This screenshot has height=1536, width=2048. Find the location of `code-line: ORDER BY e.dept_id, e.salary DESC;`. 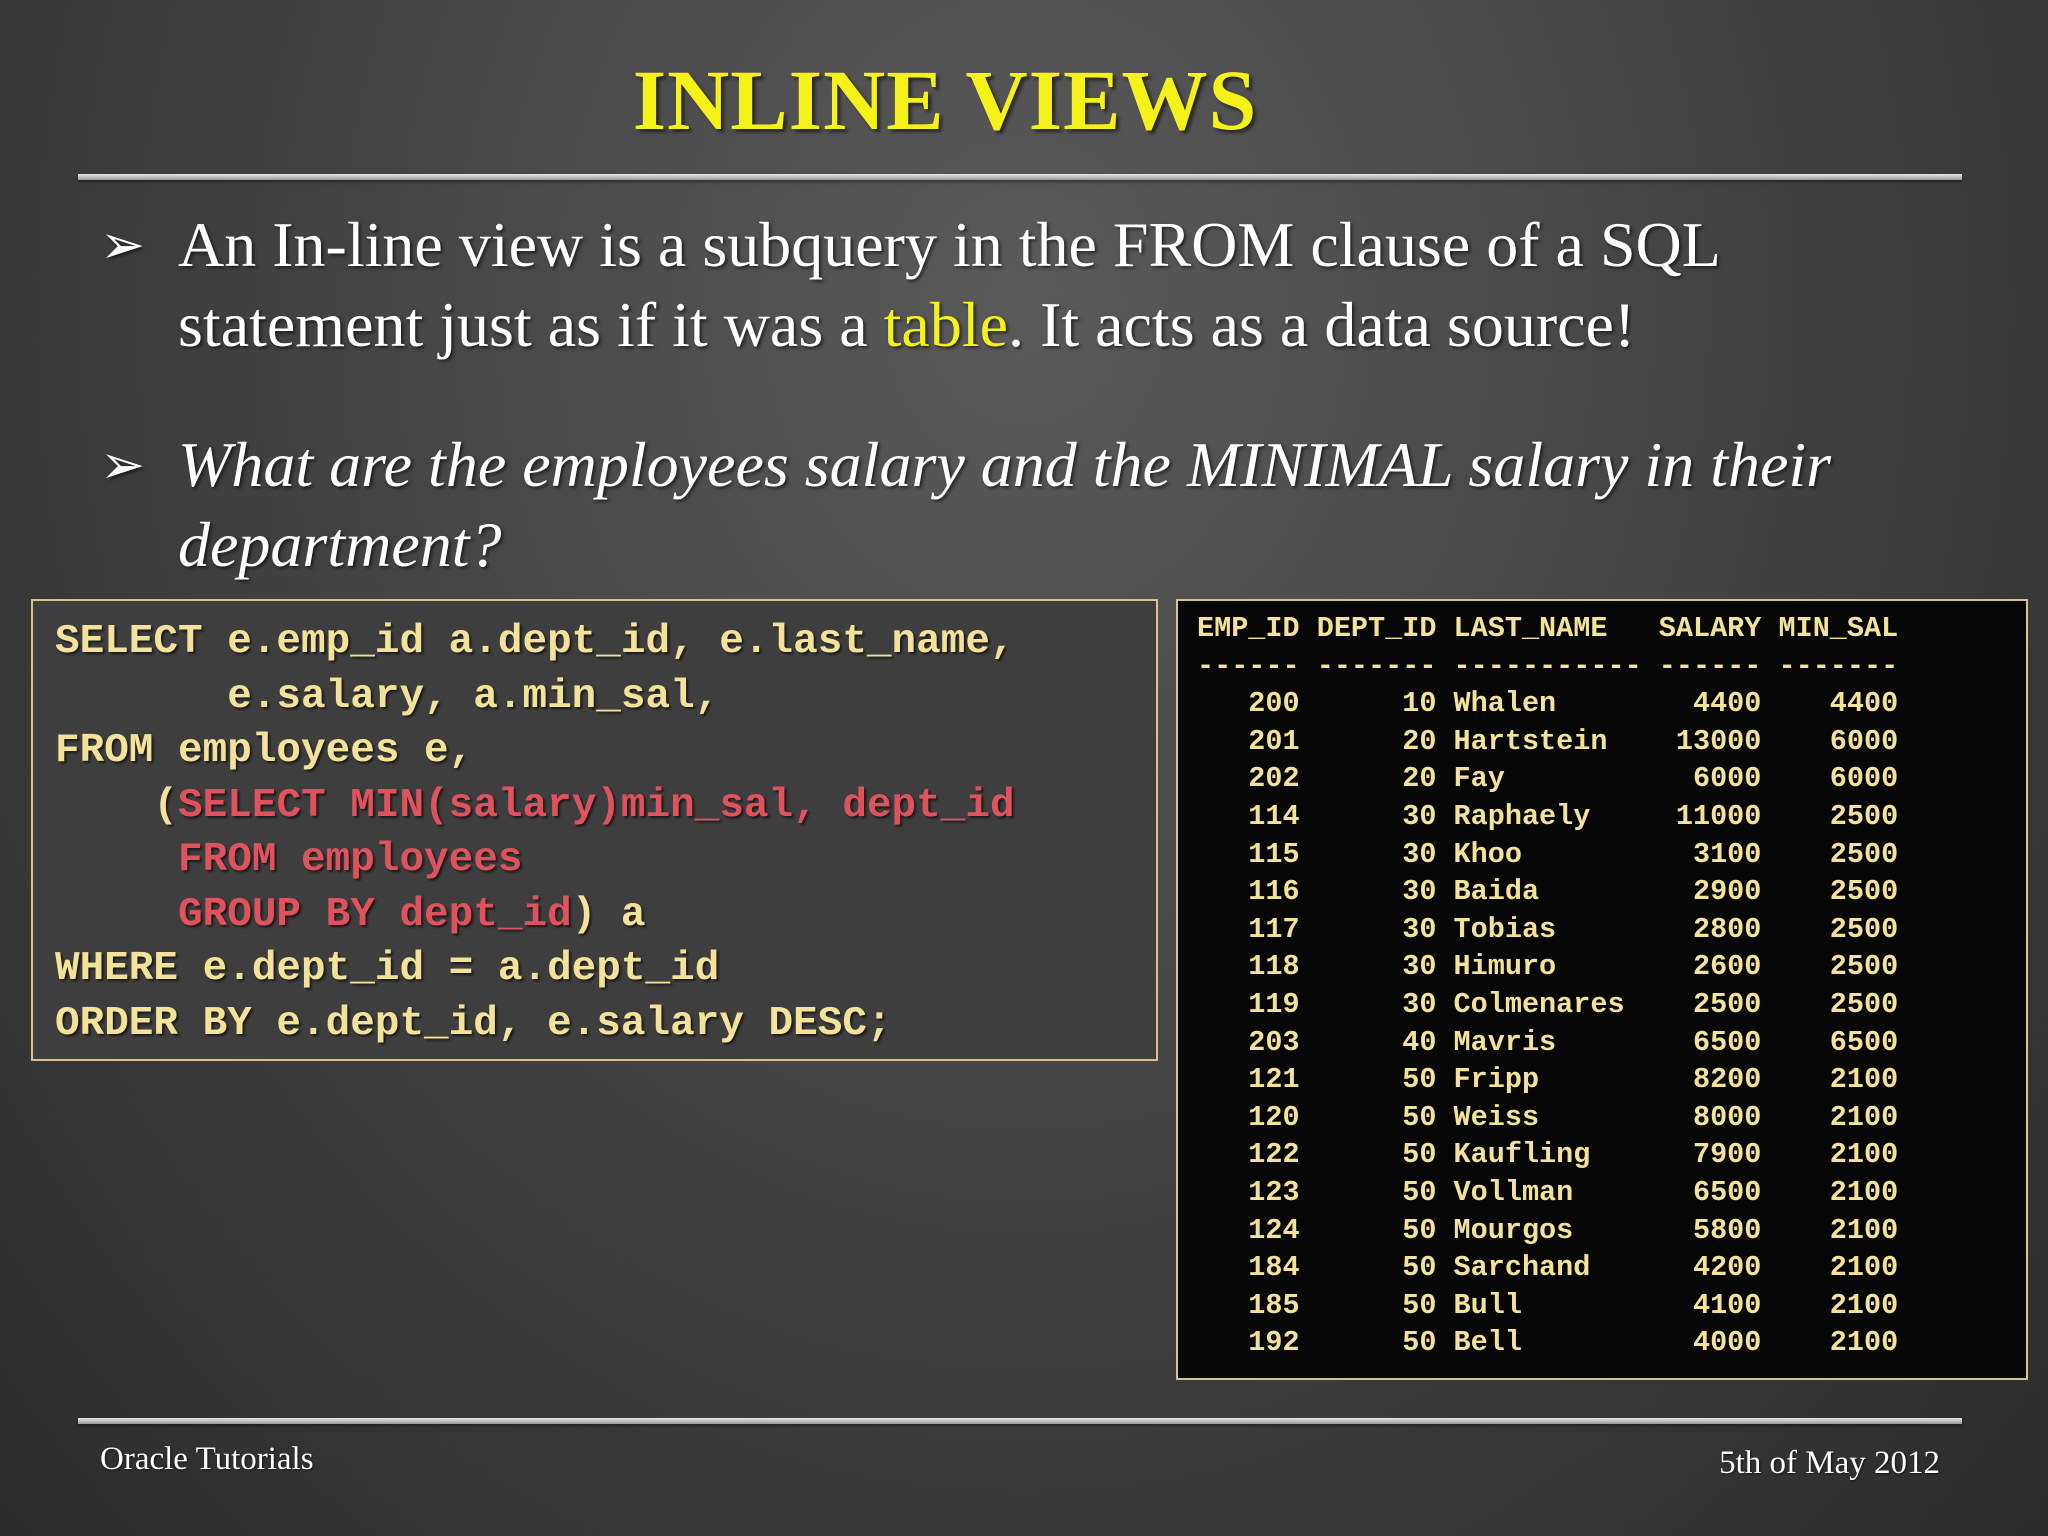

code-line: ORDER BY e.dept_id, e.salary DESC; is located at coordinates (473, 1023).